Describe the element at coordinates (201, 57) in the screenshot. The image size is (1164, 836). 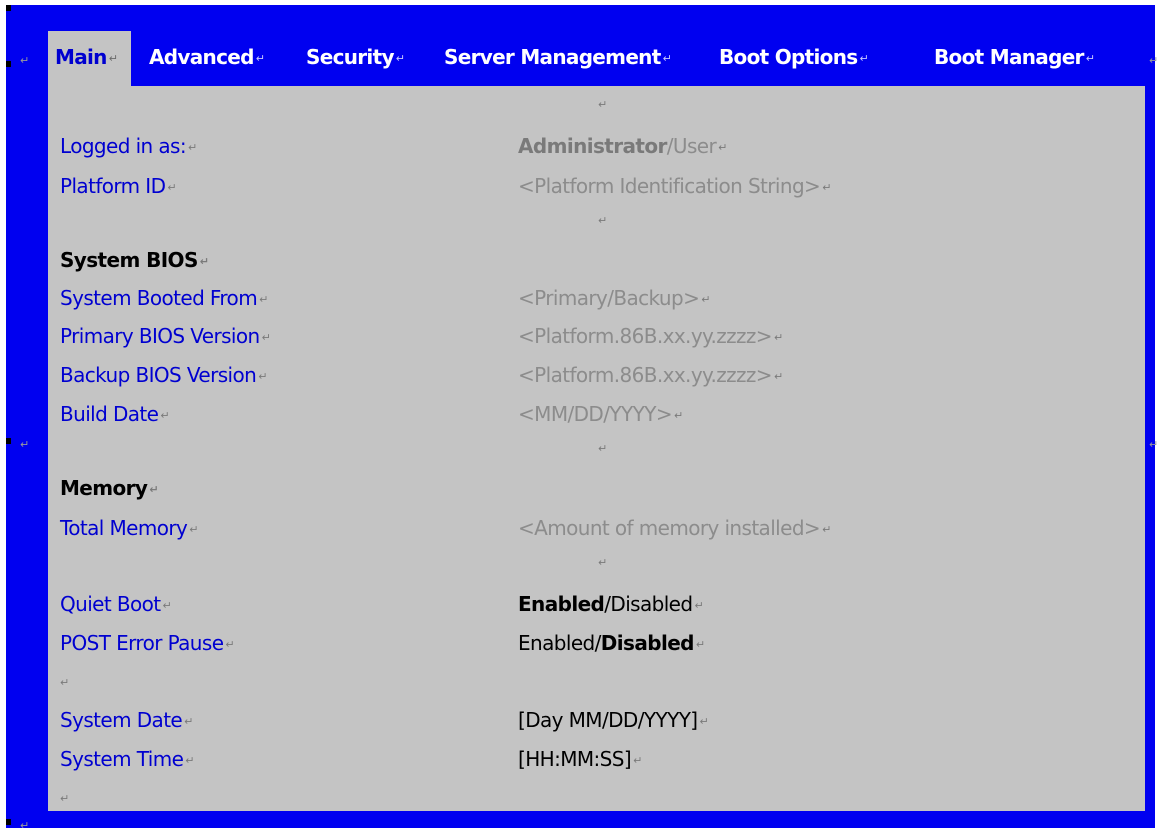
I see `tab-label: Advanced` at that location.